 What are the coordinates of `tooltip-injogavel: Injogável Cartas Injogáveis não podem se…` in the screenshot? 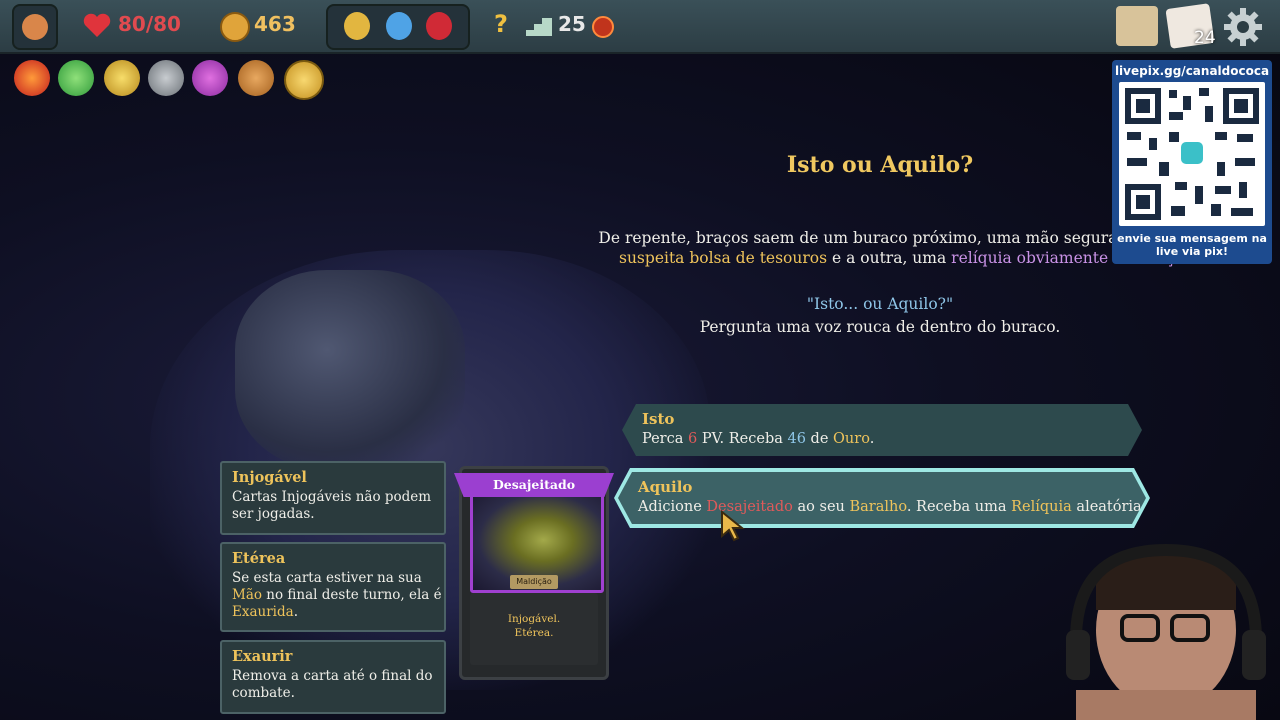 It's located at (333, 498).